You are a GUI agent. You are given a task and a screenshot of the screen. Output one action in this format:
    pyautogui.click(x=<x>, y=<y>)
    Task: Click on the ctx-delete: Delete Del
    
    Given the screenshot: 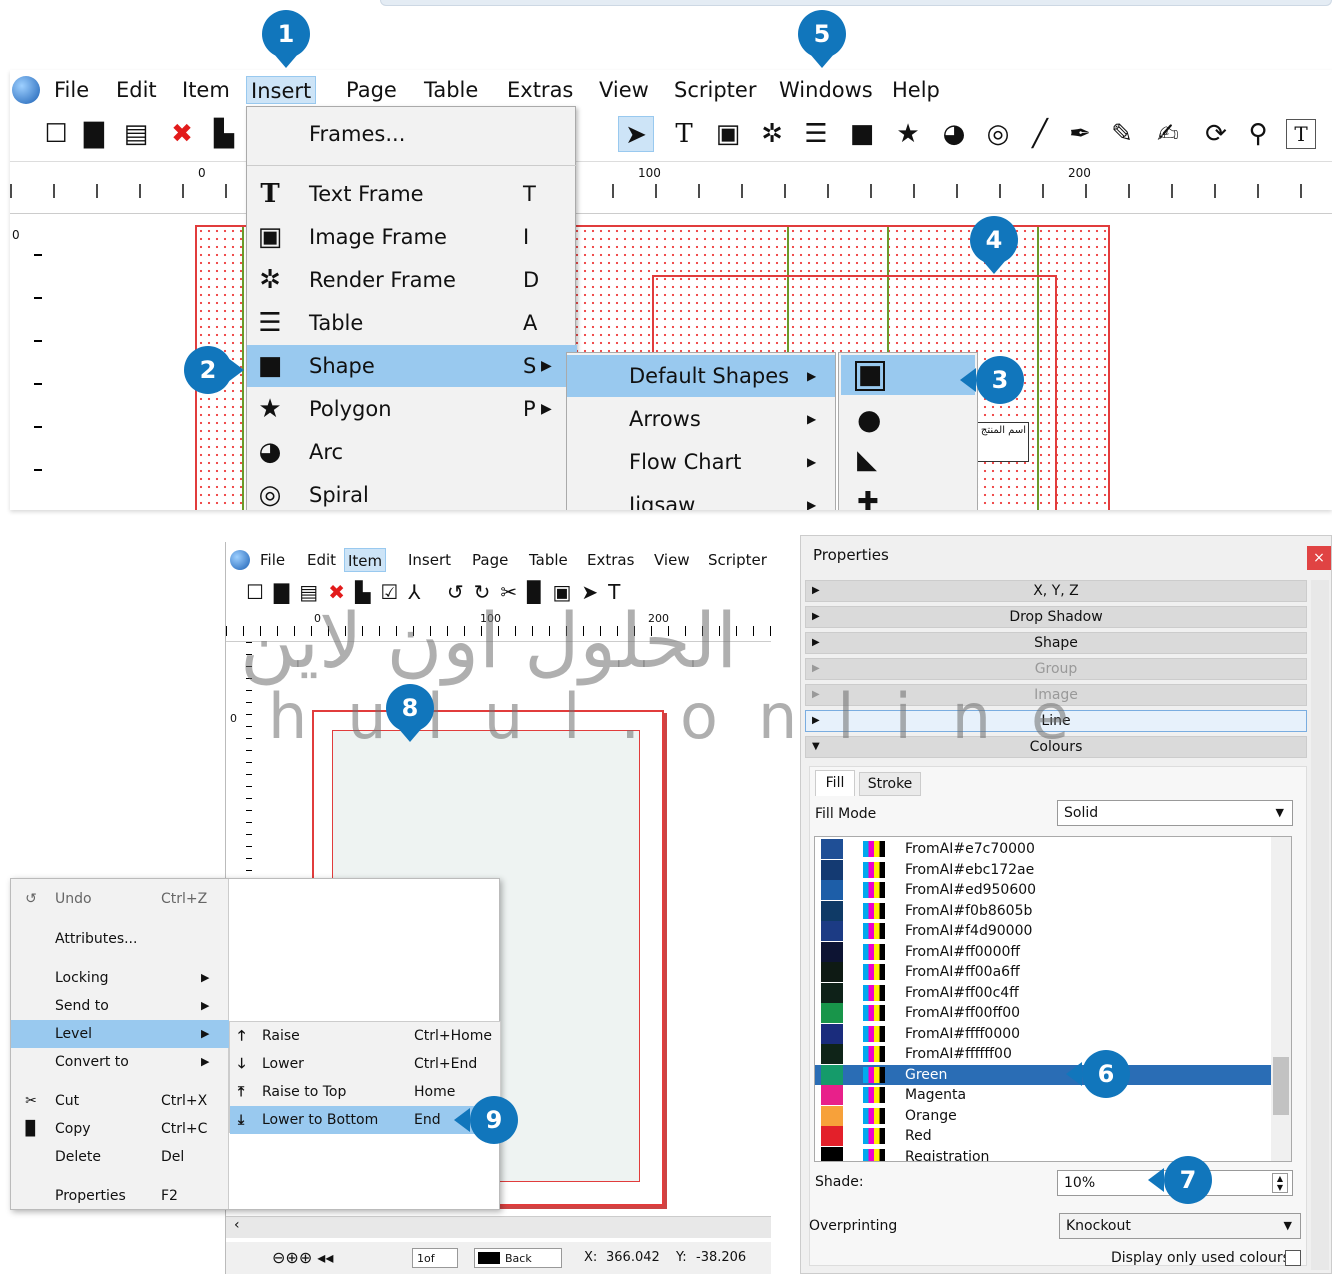 What is the action you would take?
    pyautogui.click(x=120, y=1157)
    